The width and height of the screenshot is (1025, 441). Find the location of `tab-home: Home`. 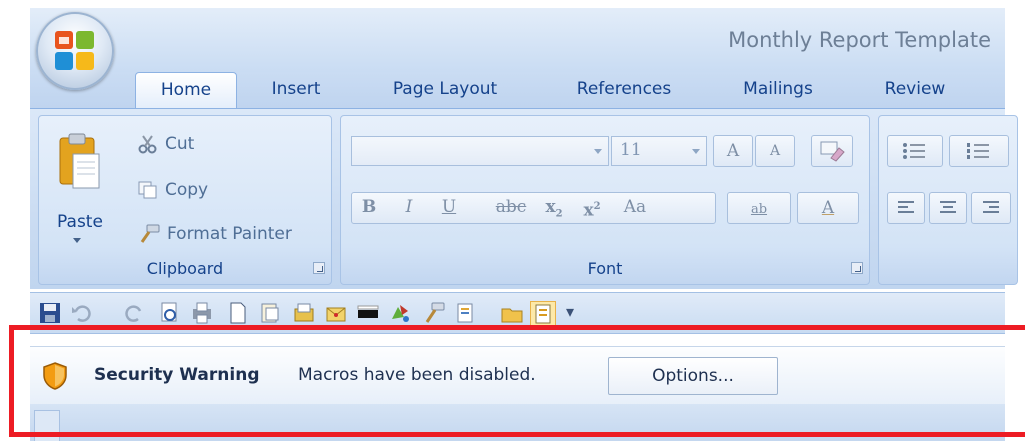

tab-home: Home is located at coordinates (186, 90).